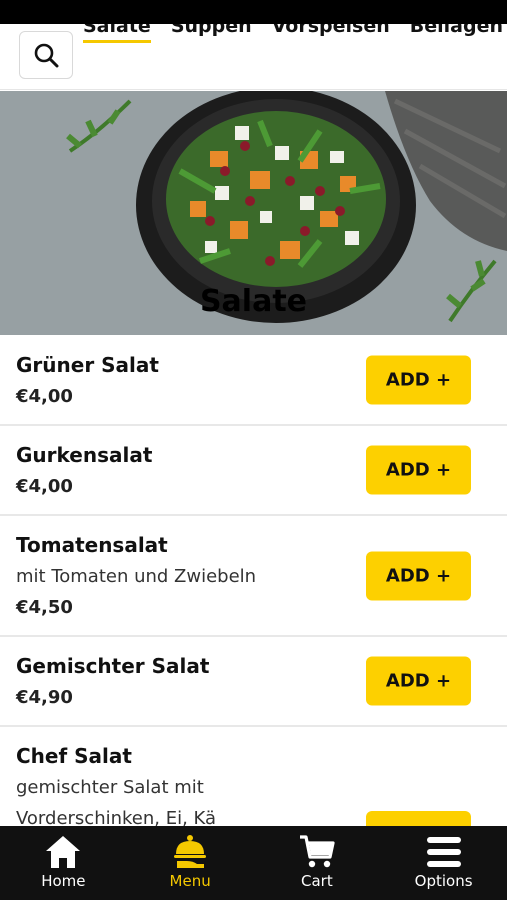 This screenshot has height=900, width=507. I want to click on item-name: Chef Salat, so click(74, 756).